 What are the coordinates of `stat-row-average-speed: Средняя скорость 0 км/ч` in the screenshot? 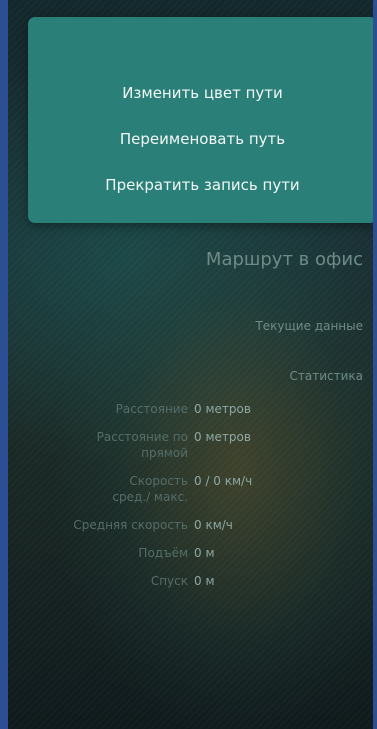 It's located at (190, 525).